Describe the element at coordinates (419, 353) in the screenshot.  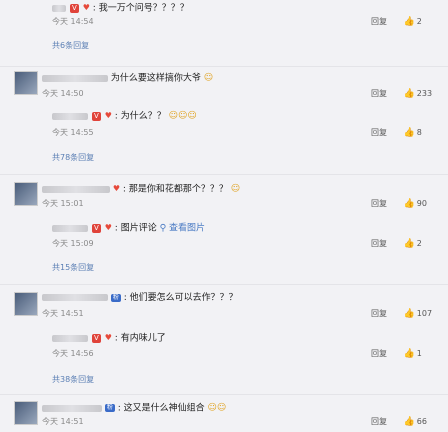
I see `like-count: 1` at that location.